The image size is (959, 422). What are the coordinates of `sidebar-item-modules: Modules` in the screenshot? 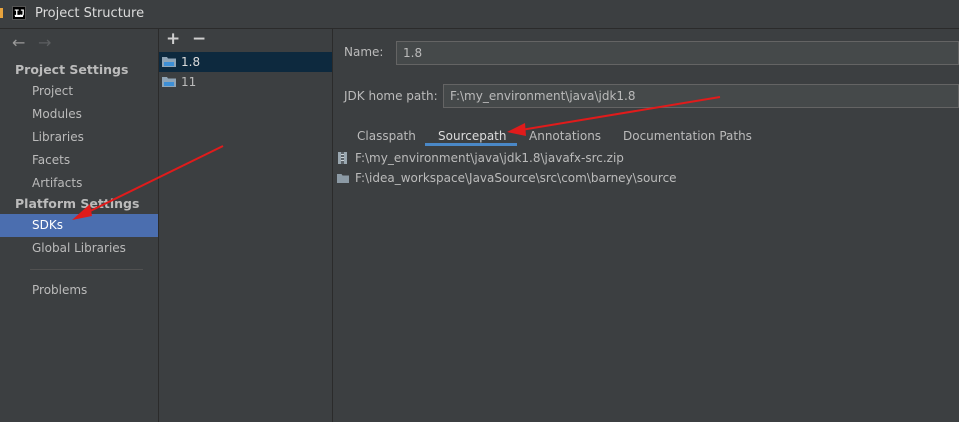 It's located at (79, 114).